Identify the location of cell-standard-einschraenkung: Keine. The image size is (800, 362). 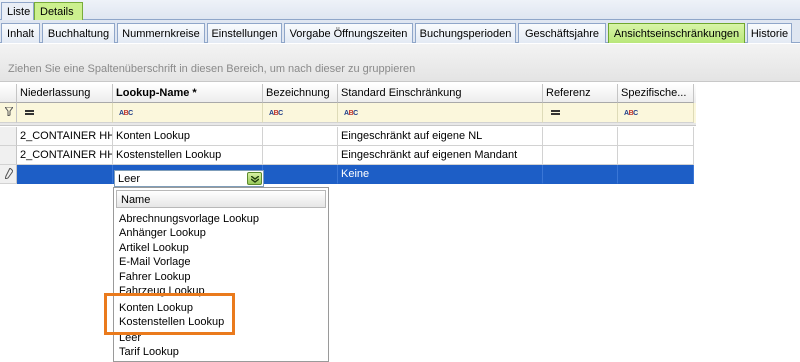
(440, 174).